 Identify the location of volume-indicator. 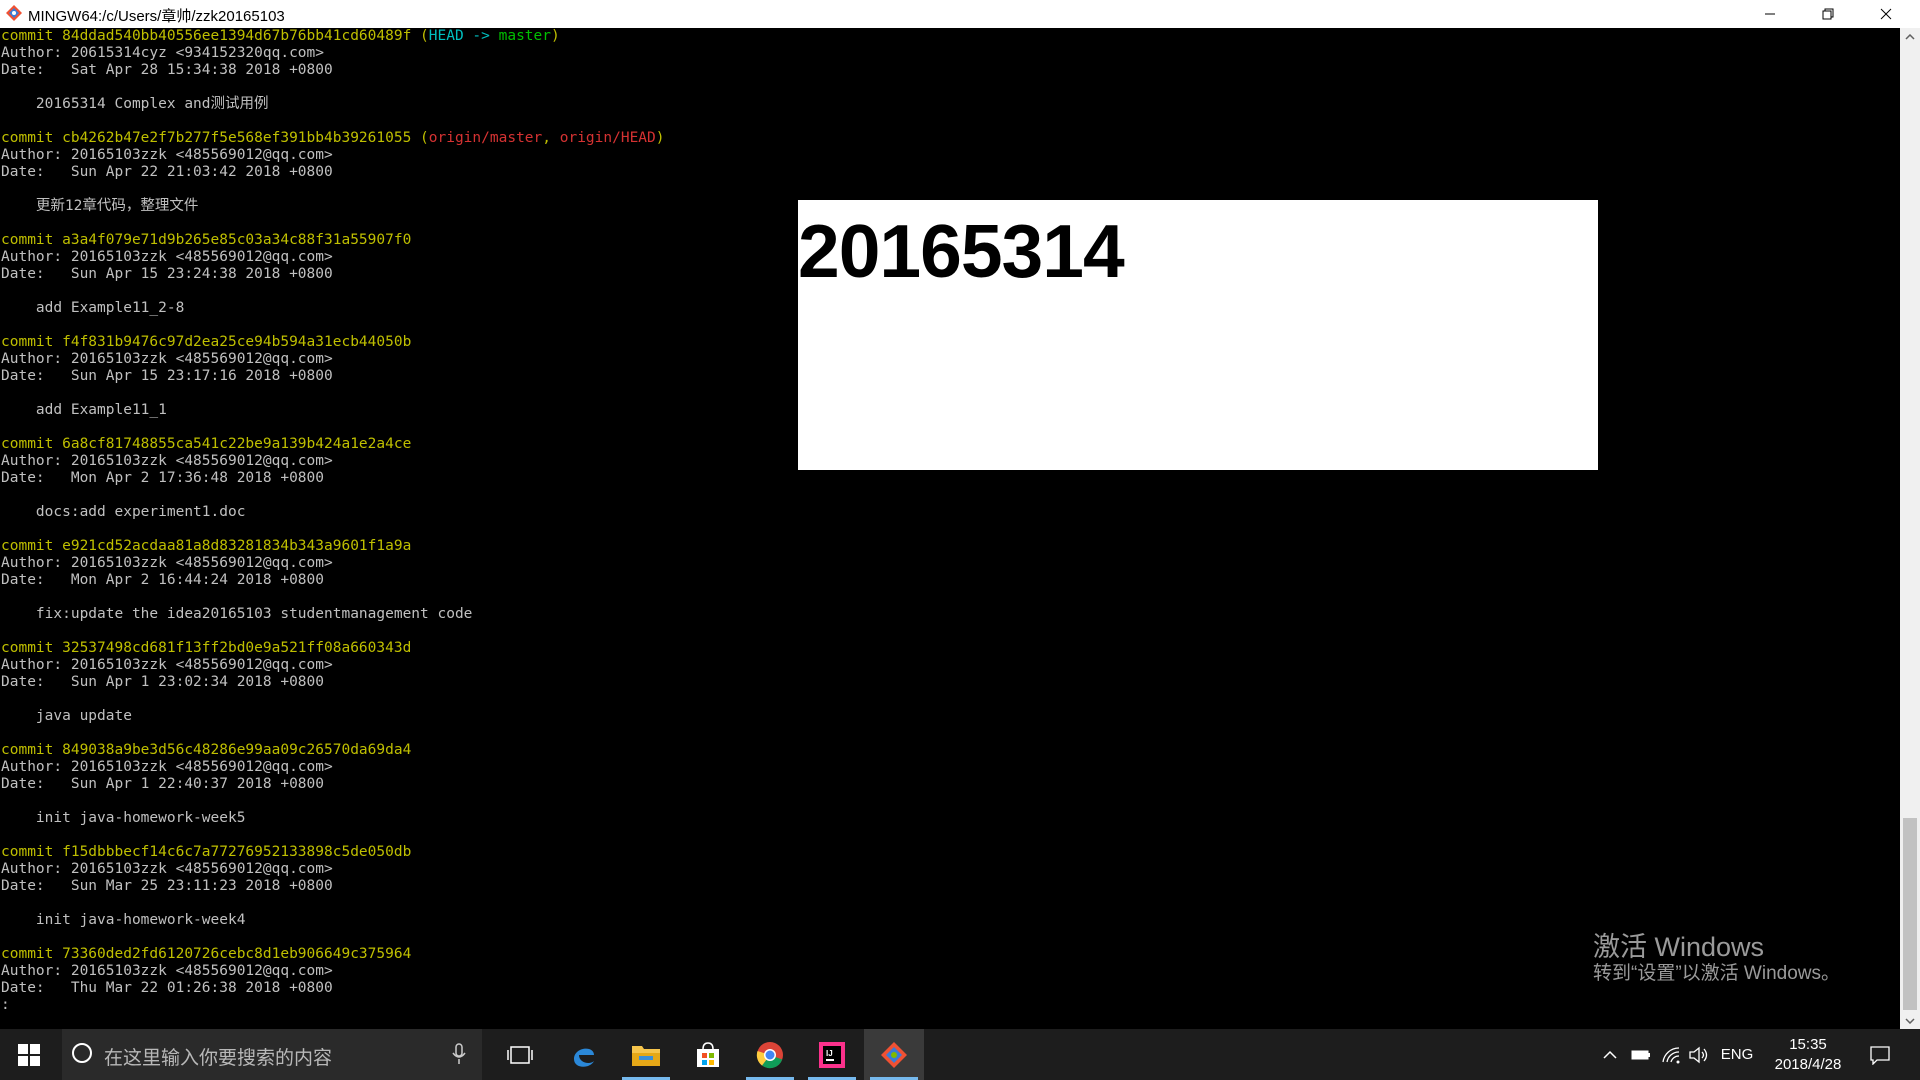
(1700, 1054).